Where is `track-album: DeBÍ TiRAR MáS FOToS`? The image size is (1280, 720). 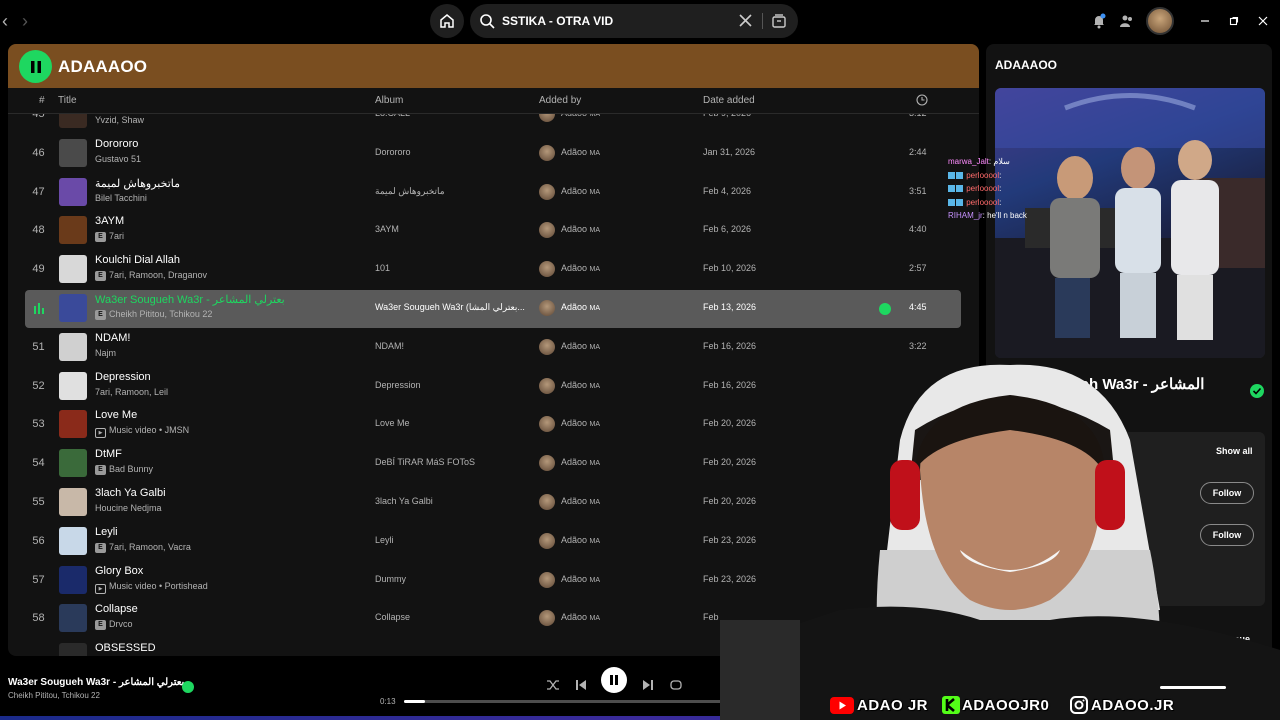 track-album: DeBÍ TiRAR MáS FOToS is located at coordinates (454, 462).